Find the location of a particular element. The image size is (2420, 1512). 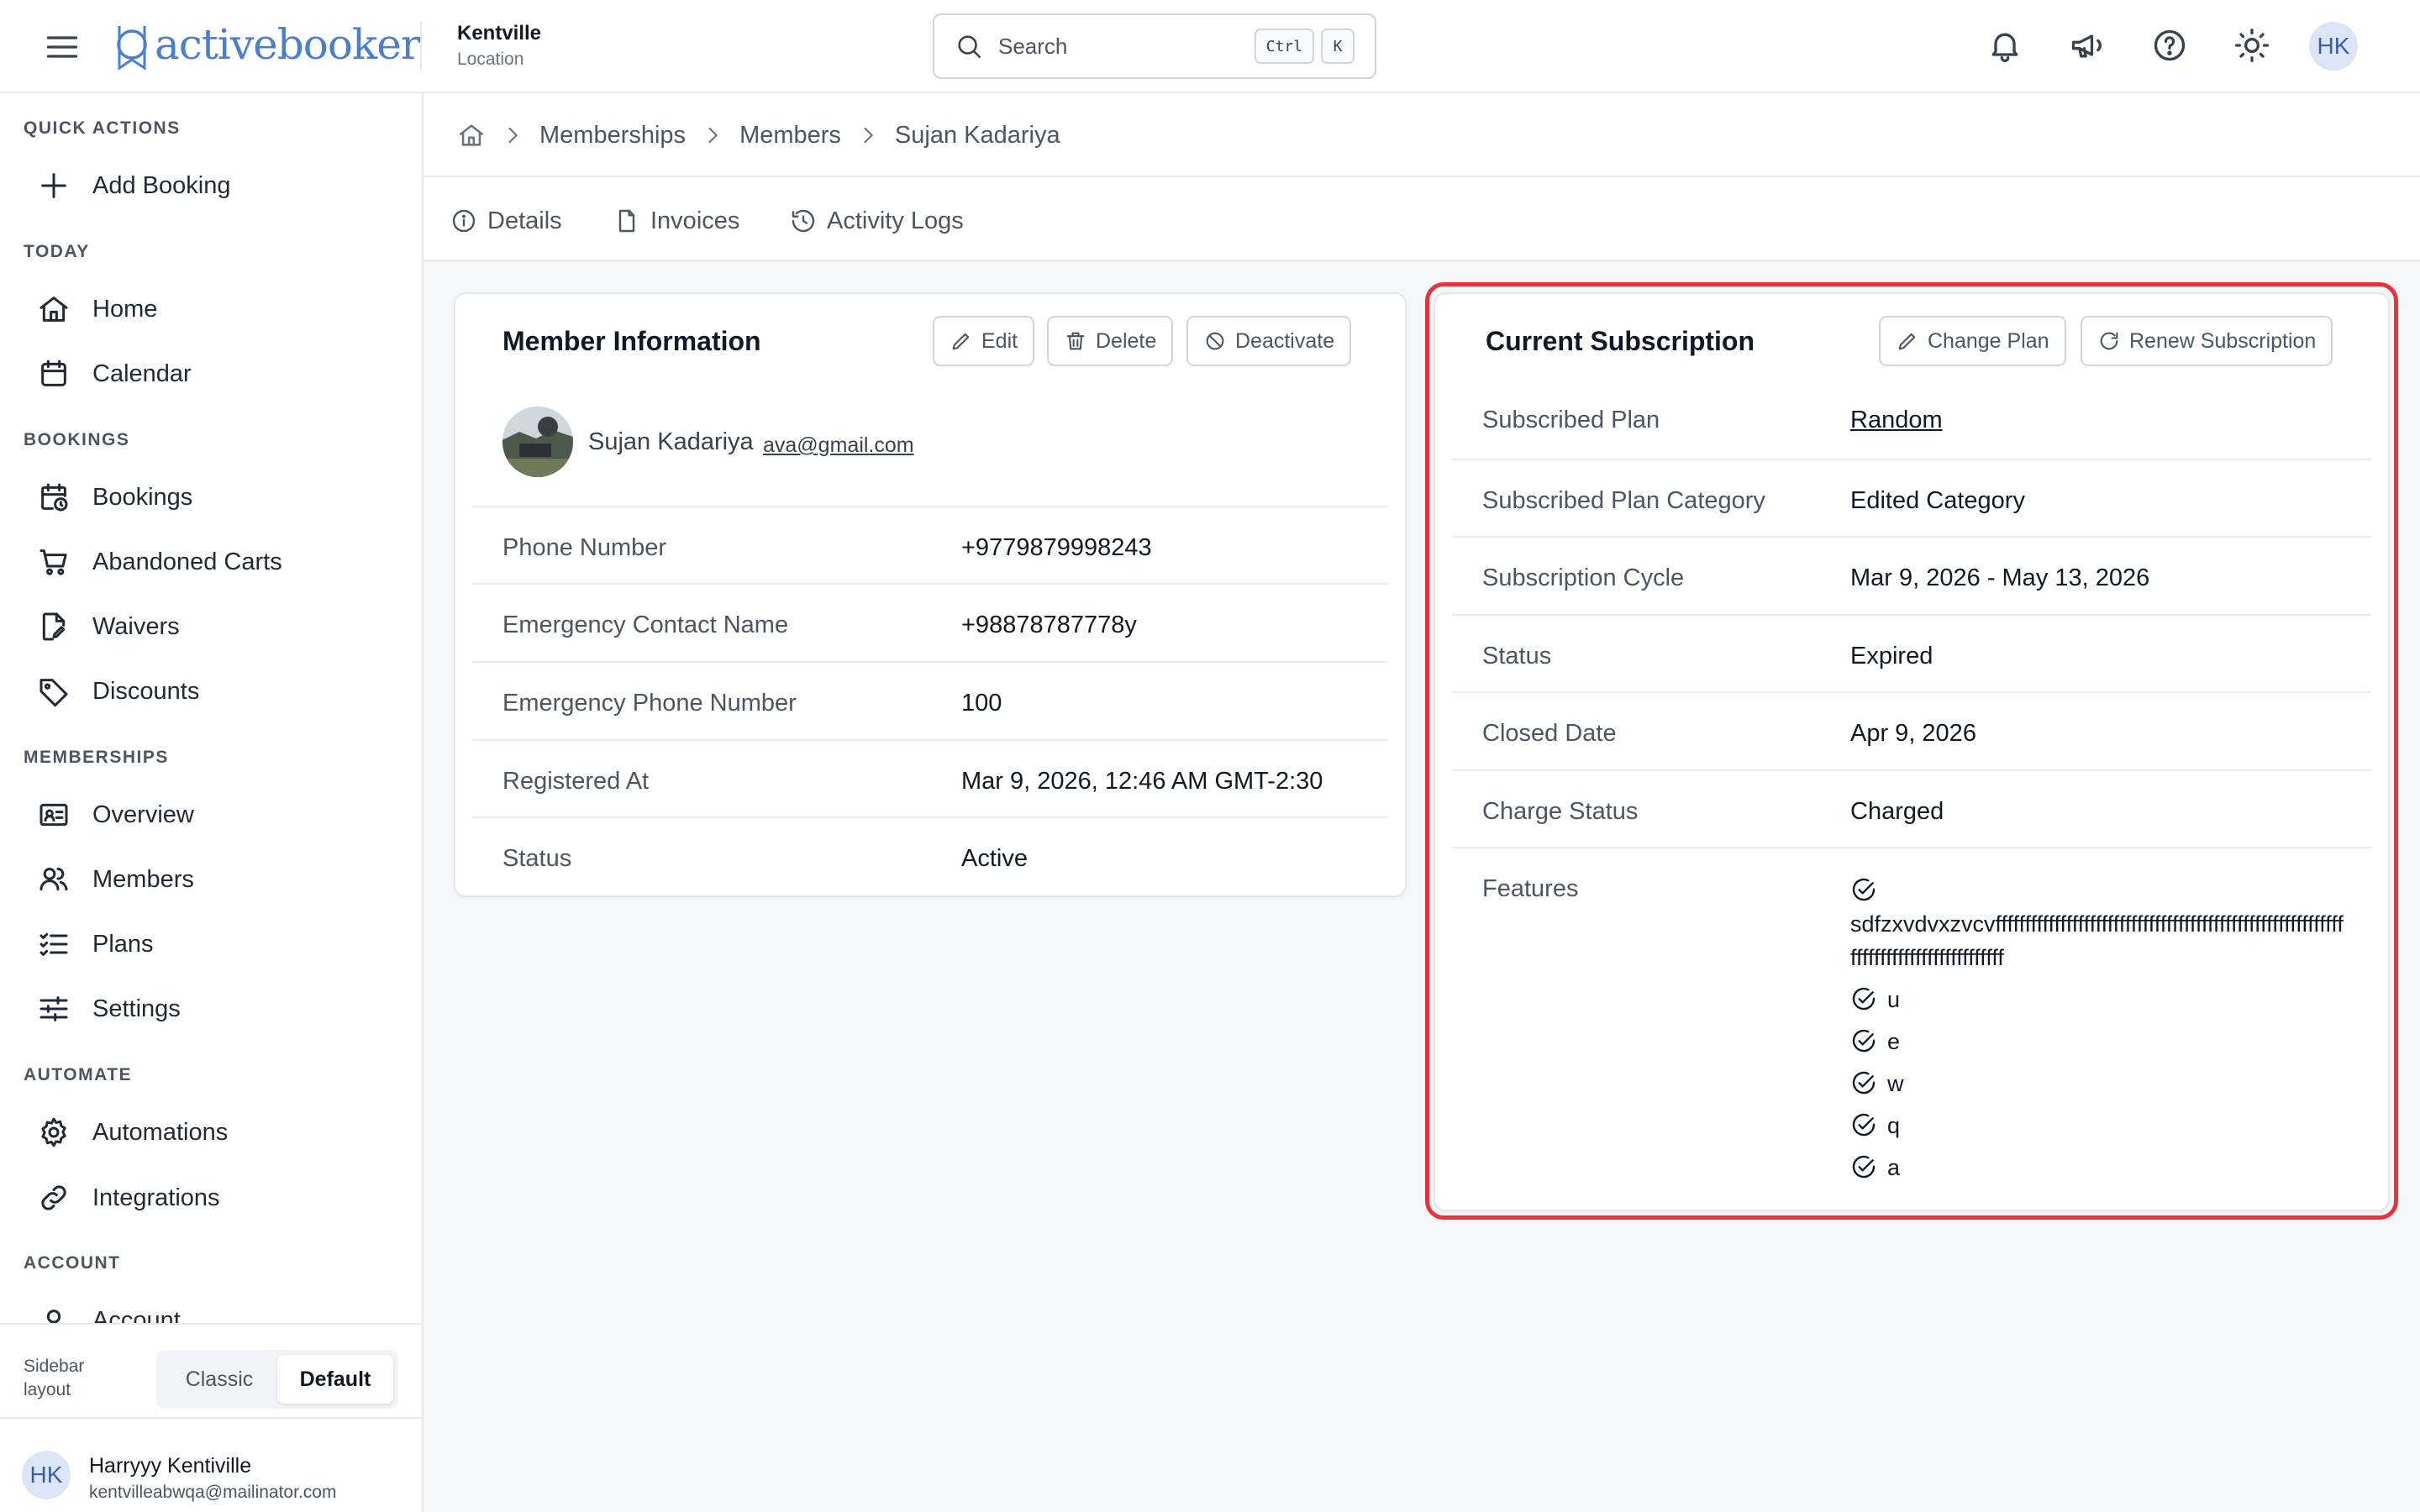

trash-icon is located at coordinates (1075, 341).